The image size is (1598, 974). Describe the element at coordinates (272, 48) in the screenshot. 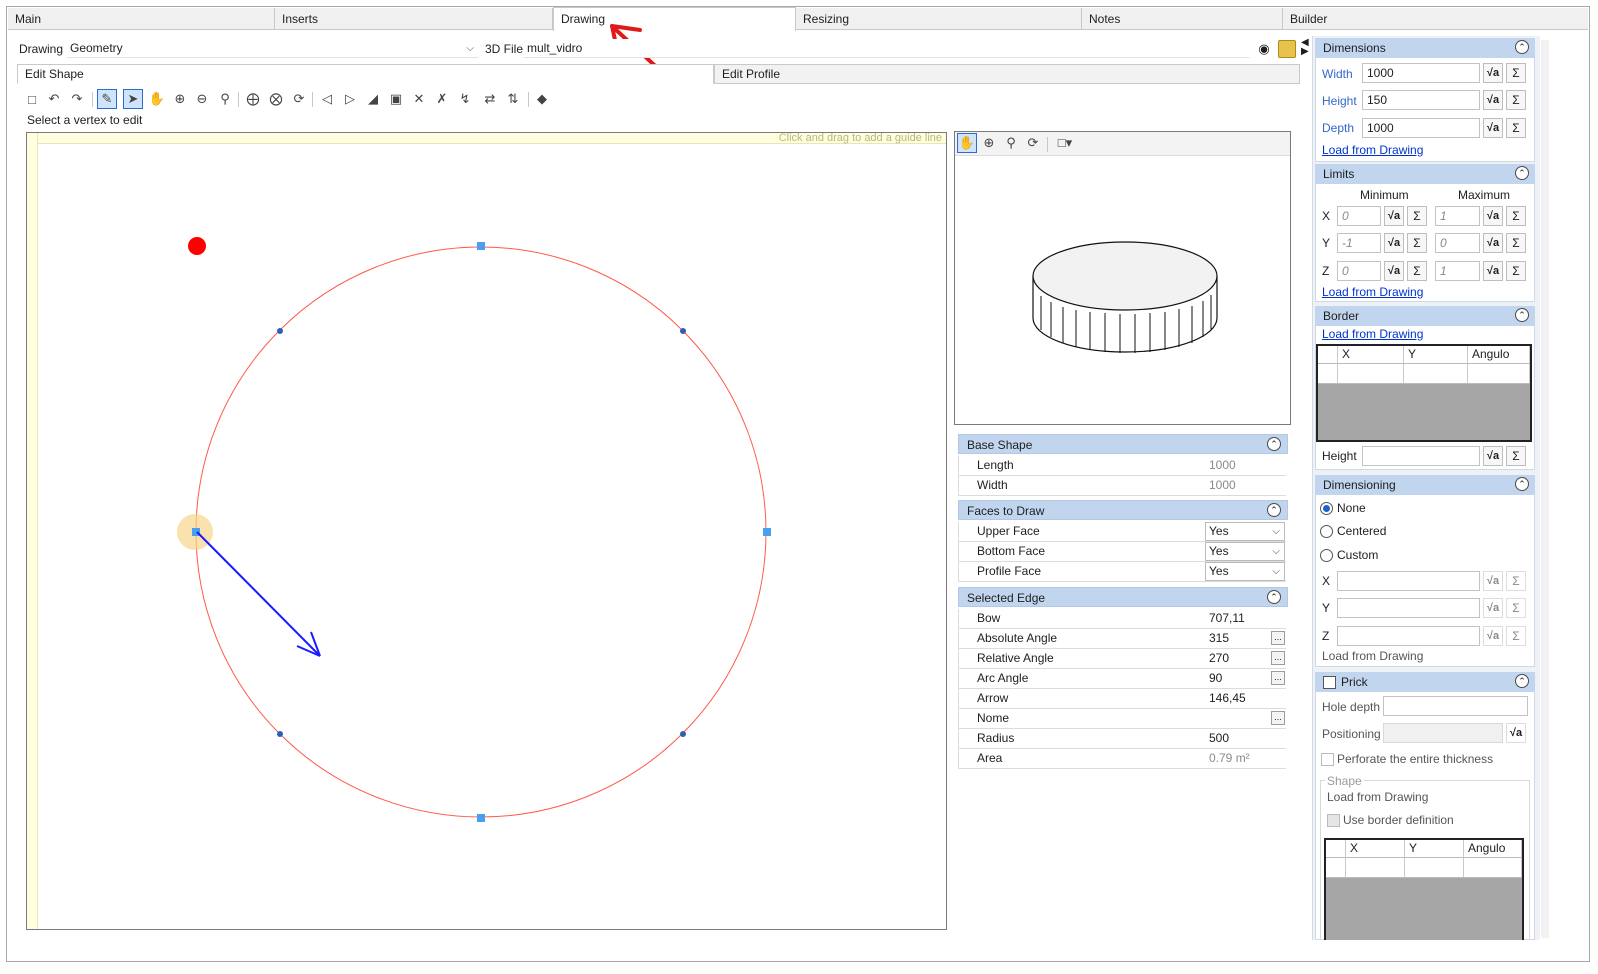

I see `drawing-select: Geometry ⌵` at that location.